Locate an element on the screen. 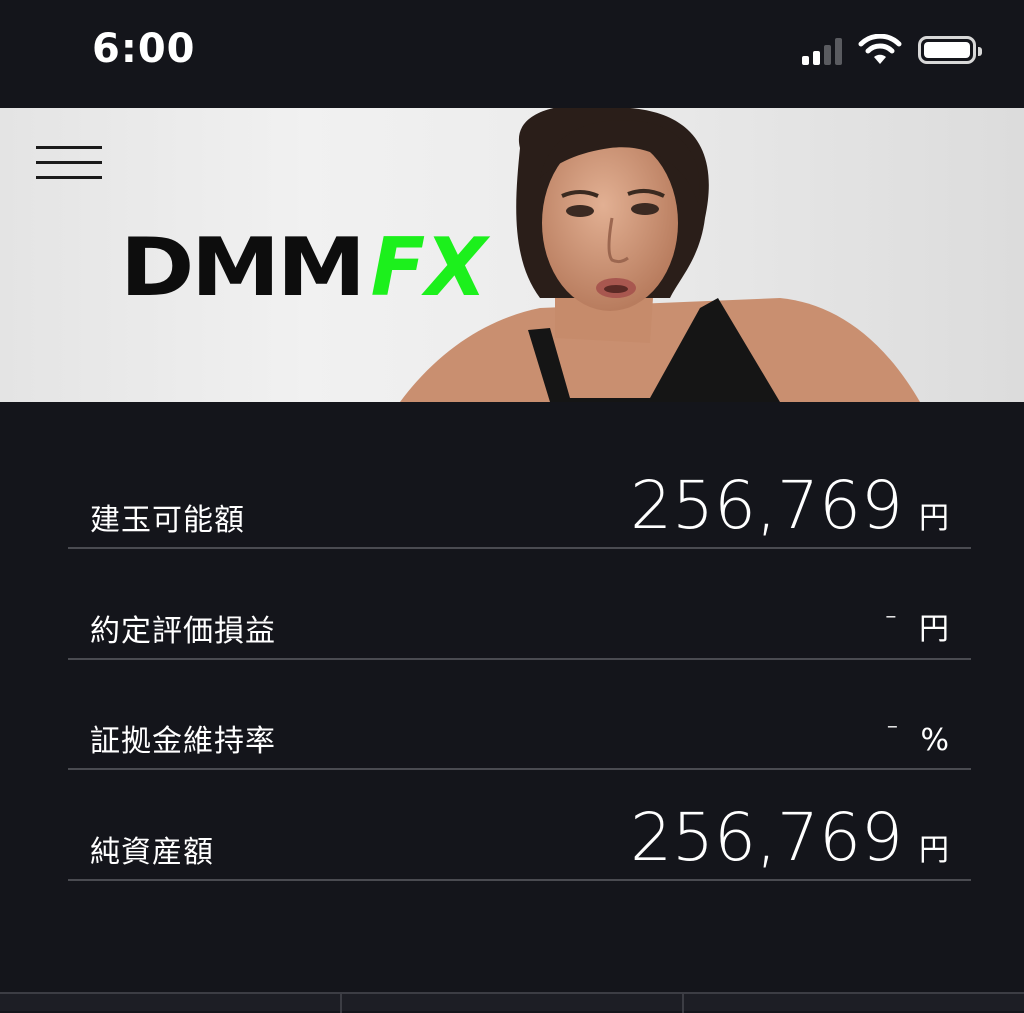  row-unit: % is located at coordinates (934, 740).